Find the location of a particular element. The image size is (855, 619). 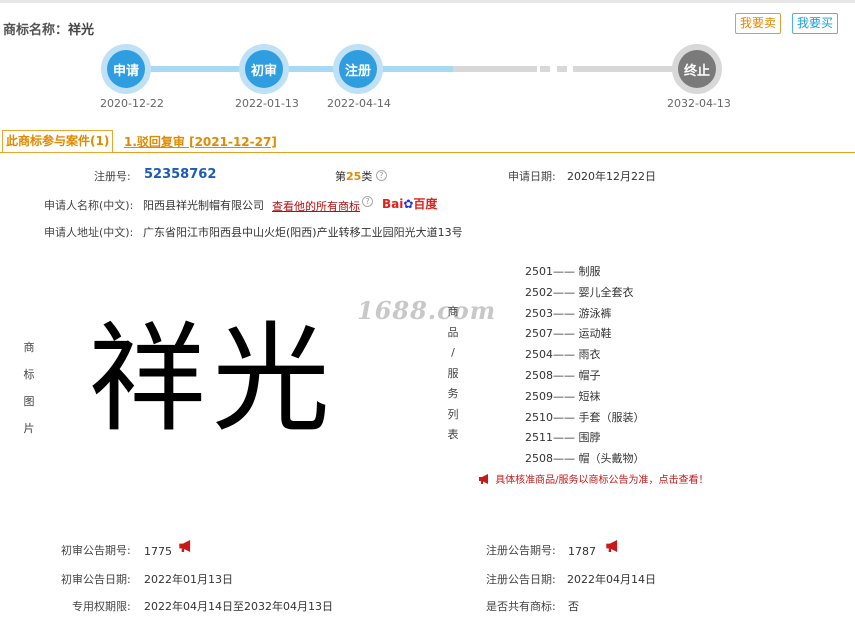

case-tab-underline is located at coordinates (427, 152).